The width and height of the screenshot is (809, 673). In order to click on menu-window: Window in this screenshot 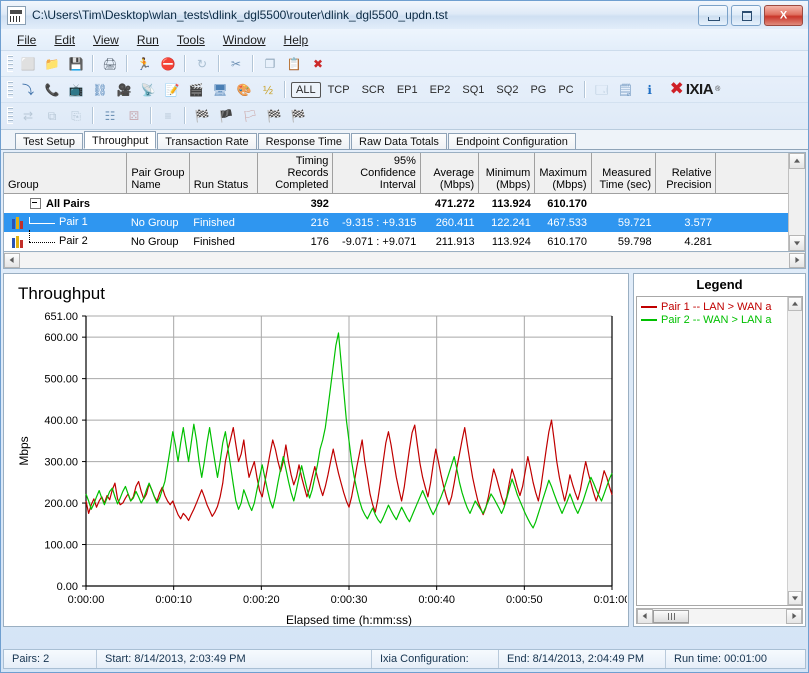, I will do `click(244, 40)`.